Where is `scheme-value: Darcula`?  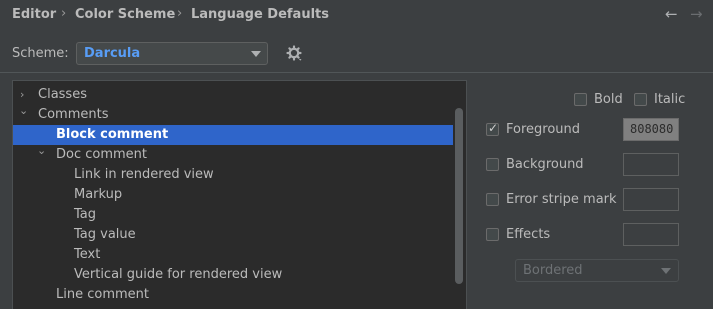 scheme-value: Darcula is located at coordinates (112, 53).